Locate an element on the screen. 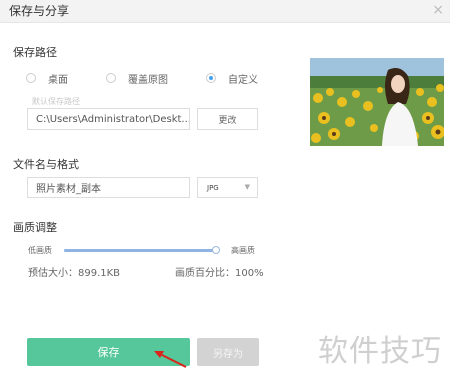  slider-thumb is located at coordinates (216, 250).